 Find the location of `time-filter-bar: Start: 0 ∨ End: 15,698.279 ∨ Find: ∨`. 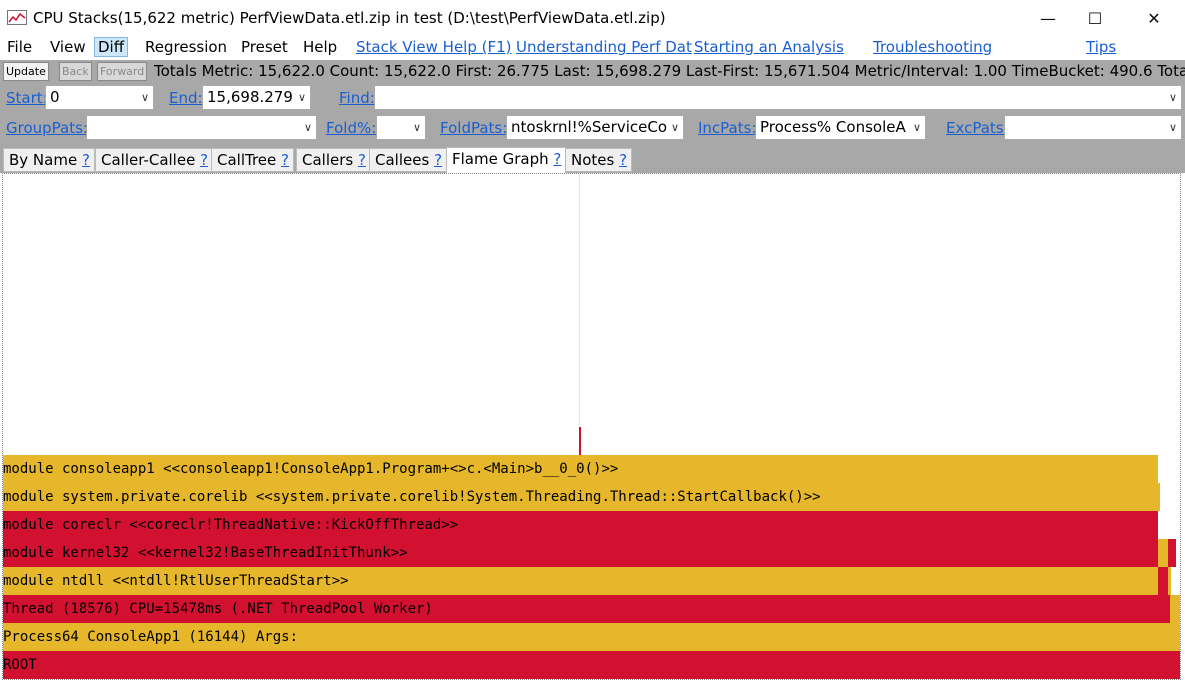

time-filter-bar: Start: 0 ∨ End: 15,698.279 ∨ Find: ∨ is located at coordinates (592, 98).